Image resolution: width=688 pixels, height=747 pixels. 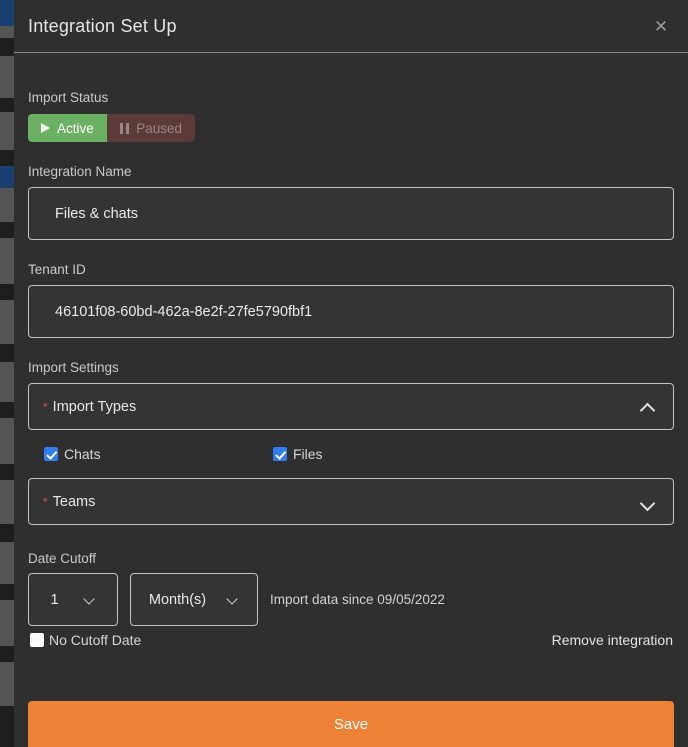 I want to click on checkbox-no-cutoff-date: No Cutoff Date, so click(x=85, y=640).